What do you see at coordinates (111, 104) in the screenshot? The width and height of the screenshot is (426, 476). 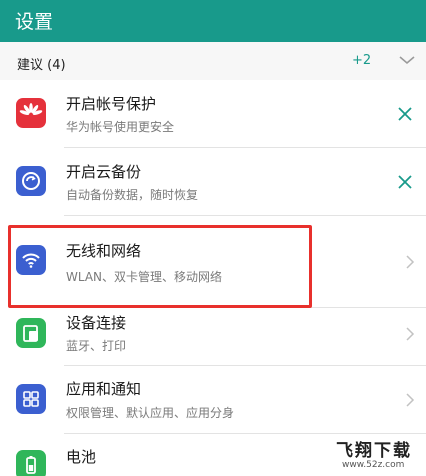 I see `row-title: 开启帐号保护` at bounding box center [111, 104].